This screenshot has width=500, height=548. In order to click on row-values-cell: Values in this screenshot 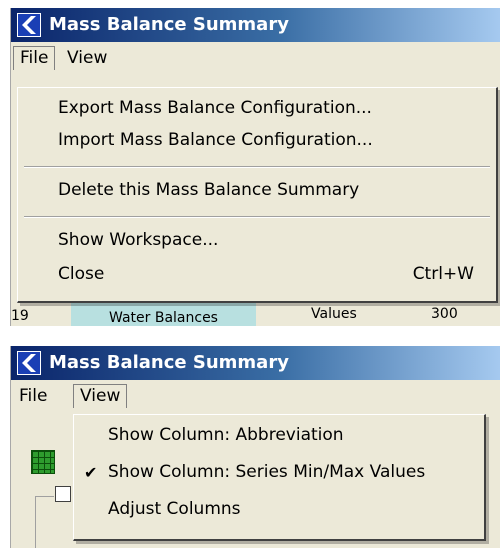, I will do `click(334, 314)`.